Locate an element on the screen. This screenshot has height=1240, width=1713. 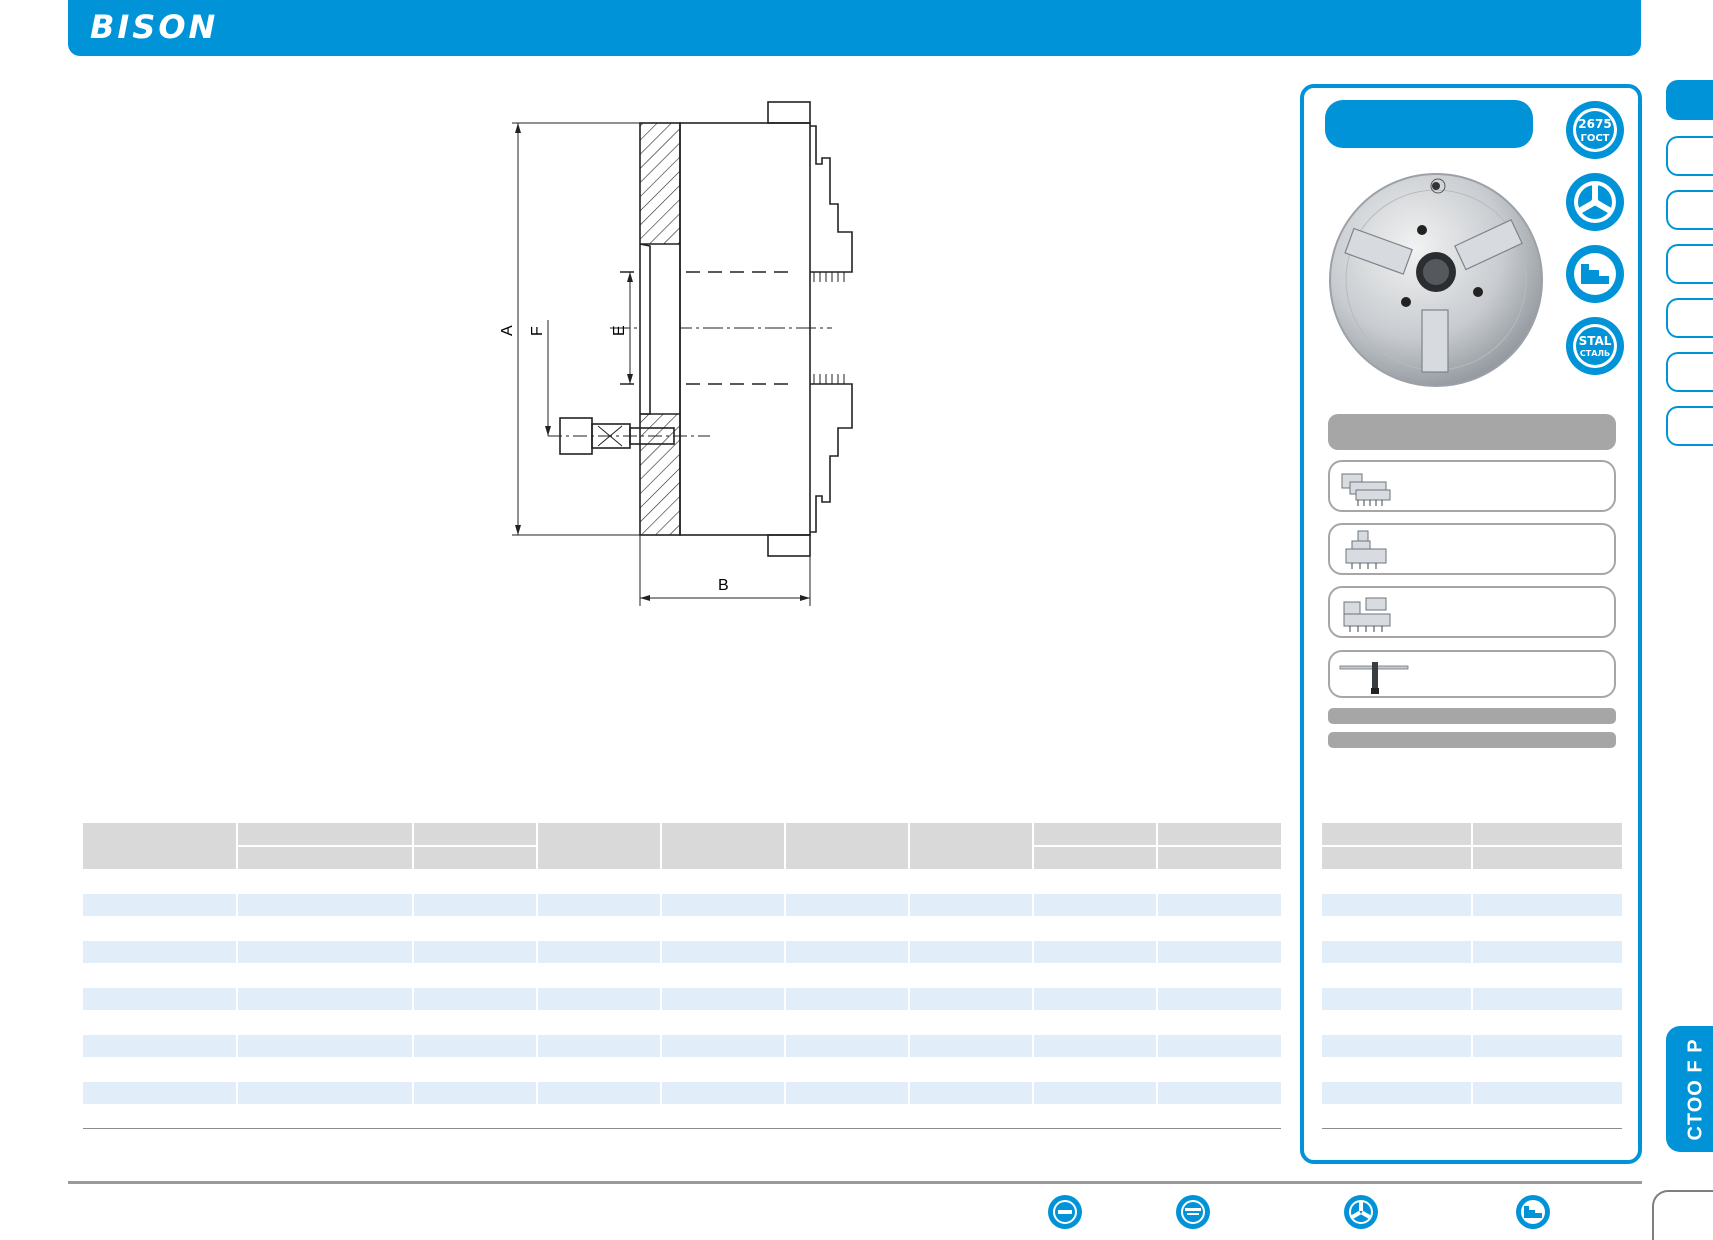
product-code-tab: CTOO F P is located at coordinates (1689, 1089).